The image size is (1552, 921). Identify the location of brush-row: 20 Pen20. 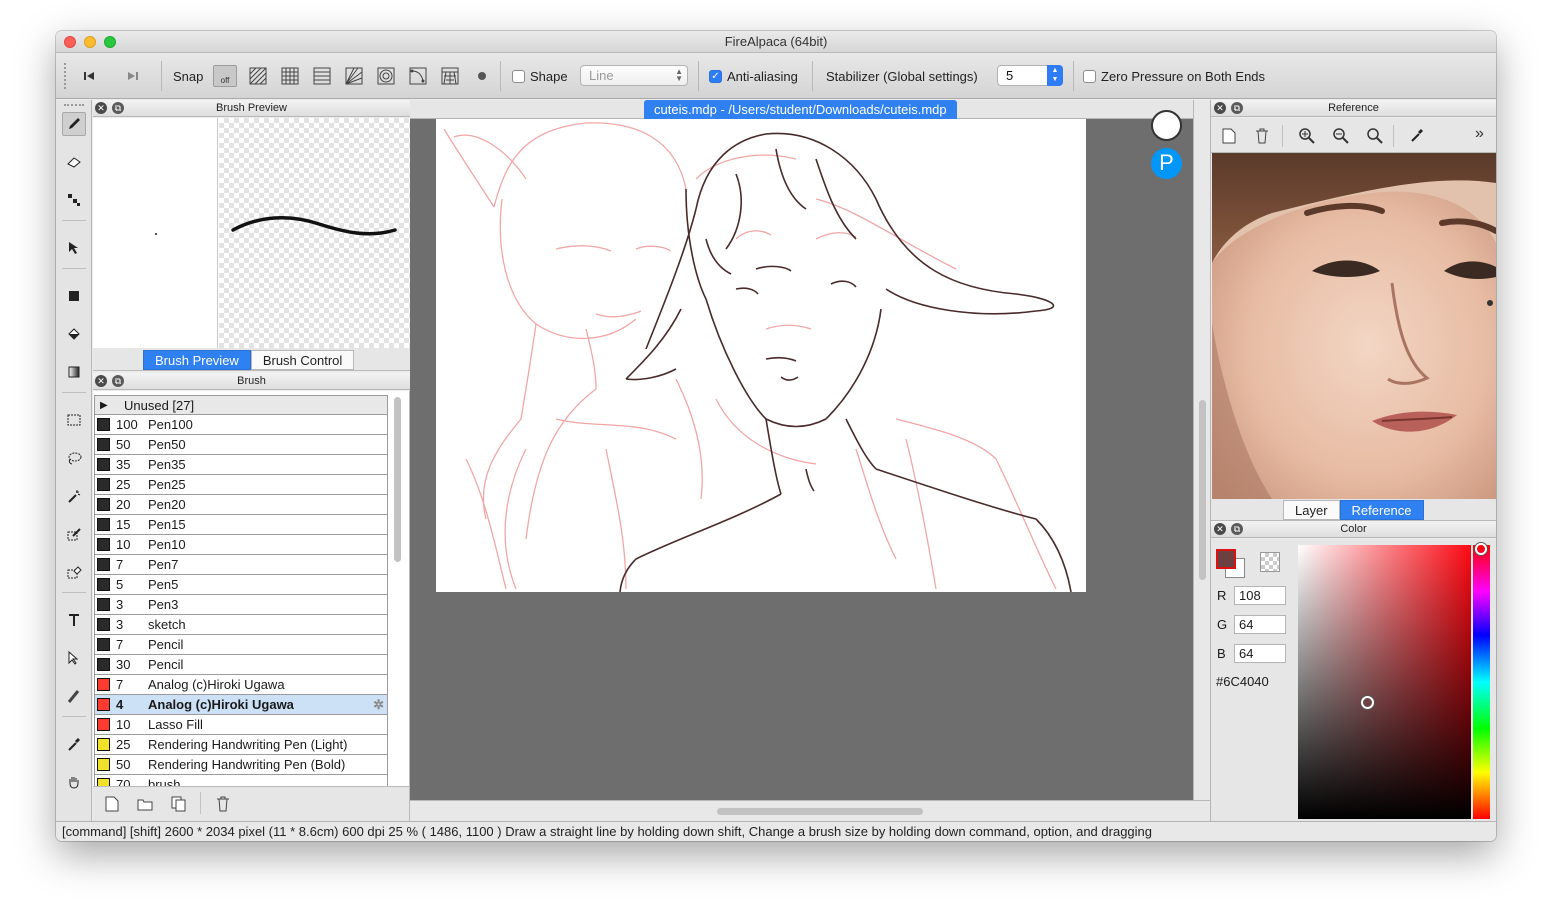
(241, 505).